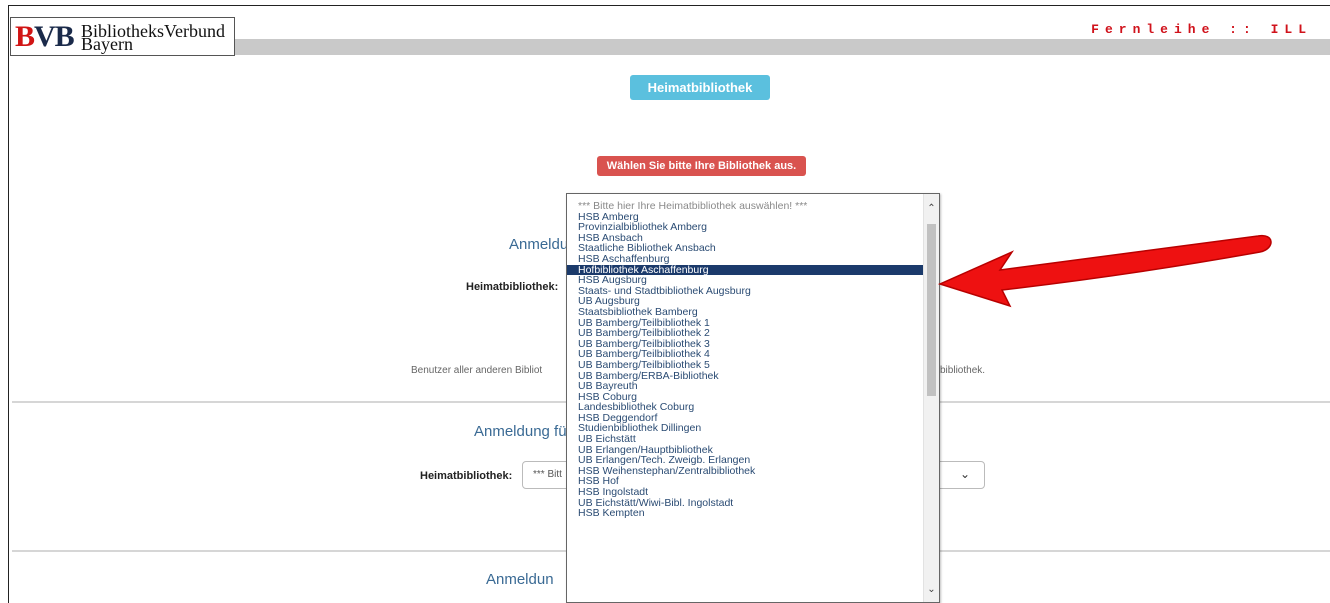  I want to click on bvb-logo: BVB BibliotheksVerbund Bayern, so click(122, 36).